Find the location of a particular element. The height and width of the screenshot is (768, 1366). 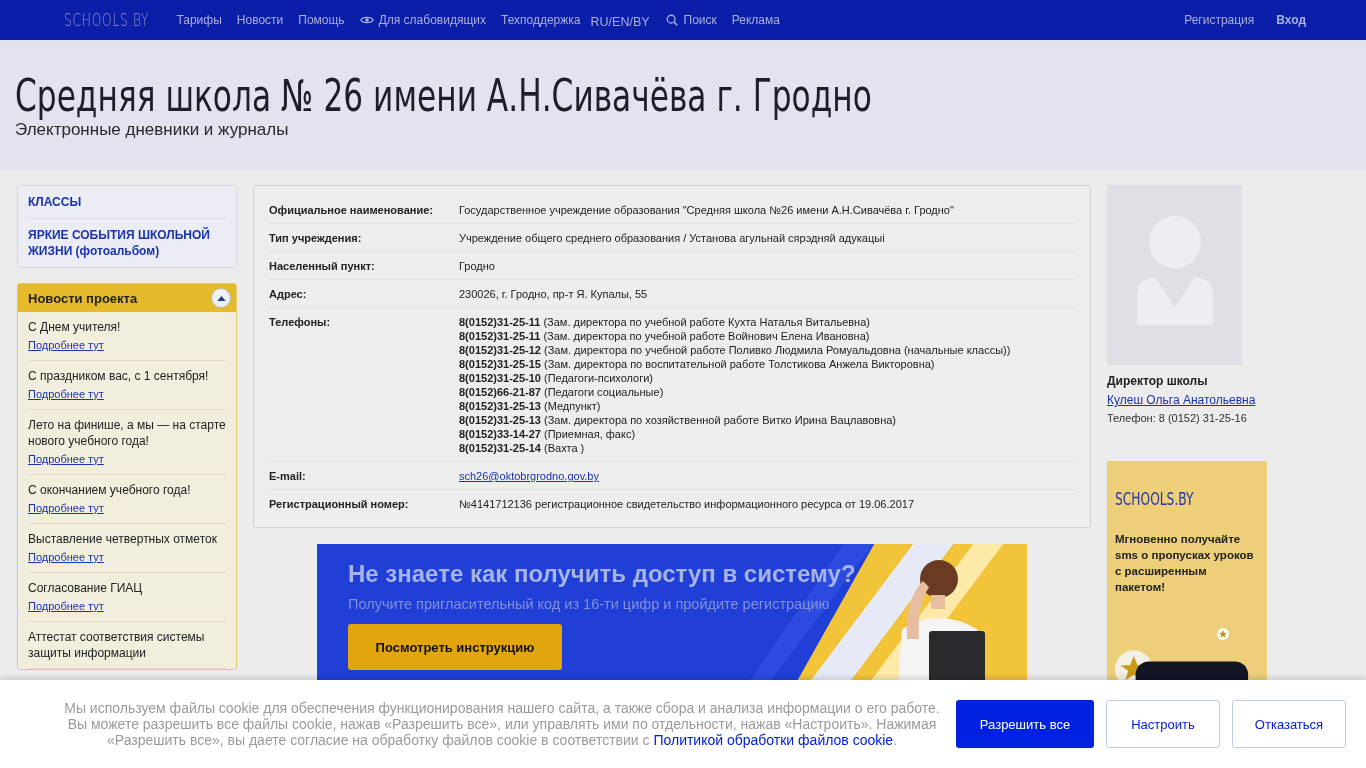

cookie-notice: Мы используем файлы cookie для обеспечения функционирования нашего сайта, а также сбора и анализа информации о его работе. Вы можете разрешить все файлы cookie, нажав «Разрешить все», или управлять ими по отдельности, нажав «Настроить». Нажимая «Разрешить все», вы даете согласие на обработку файлов cookie в соответствии с Политикой обработки файлов cookie. is located at coordinates (502, 724).